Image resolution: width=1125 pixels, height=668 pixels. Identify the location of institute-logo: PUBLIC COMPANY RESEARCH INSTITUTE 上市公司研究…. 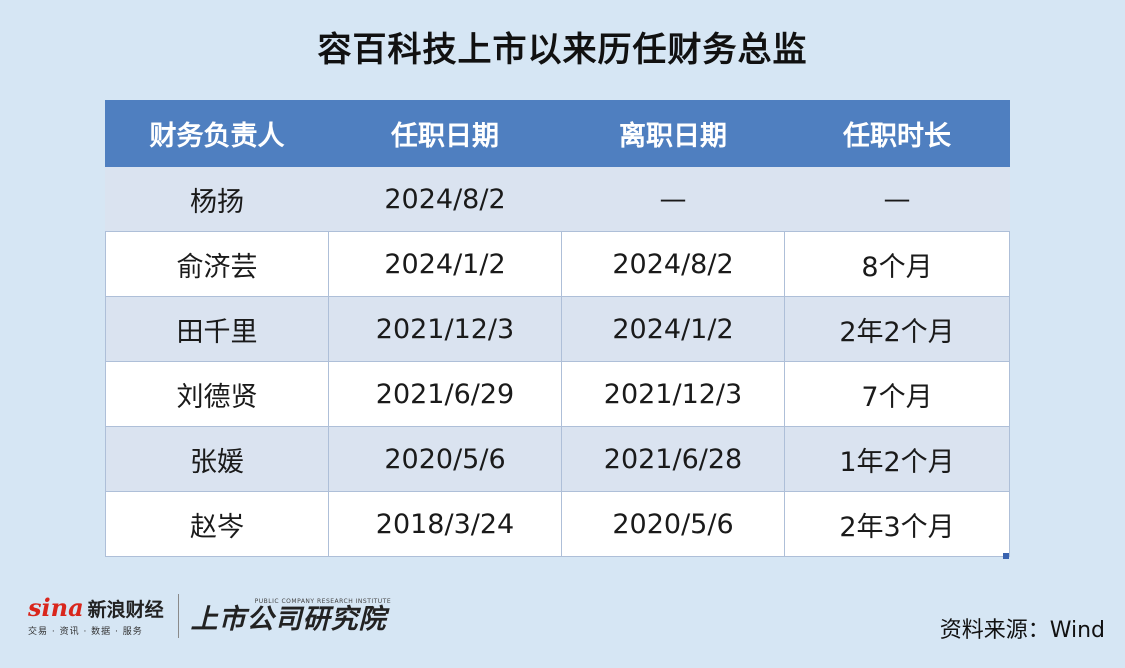
(291, 616).